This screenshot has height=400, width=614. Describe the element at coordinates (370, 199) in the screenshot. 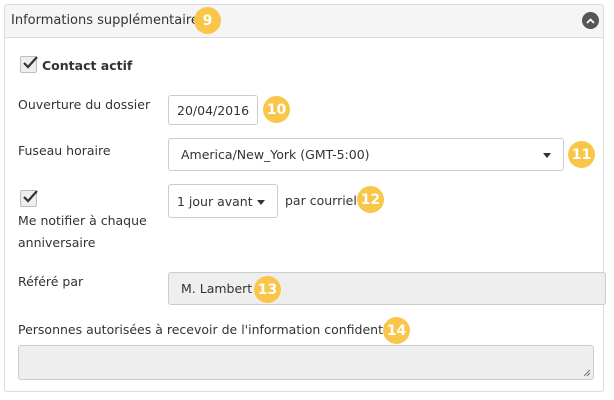

I see `step-badge-12: 12` at that location.